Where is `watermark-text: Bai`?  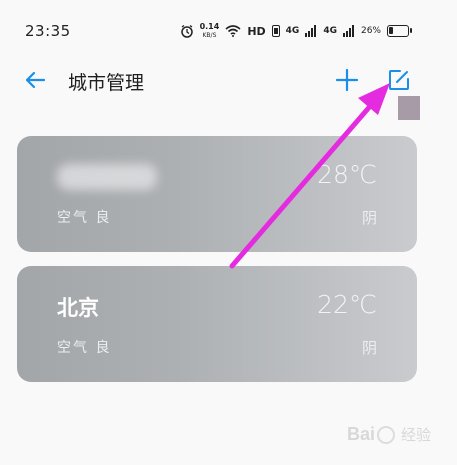
watermark-text: Bai is located at coordinates (360, 434).